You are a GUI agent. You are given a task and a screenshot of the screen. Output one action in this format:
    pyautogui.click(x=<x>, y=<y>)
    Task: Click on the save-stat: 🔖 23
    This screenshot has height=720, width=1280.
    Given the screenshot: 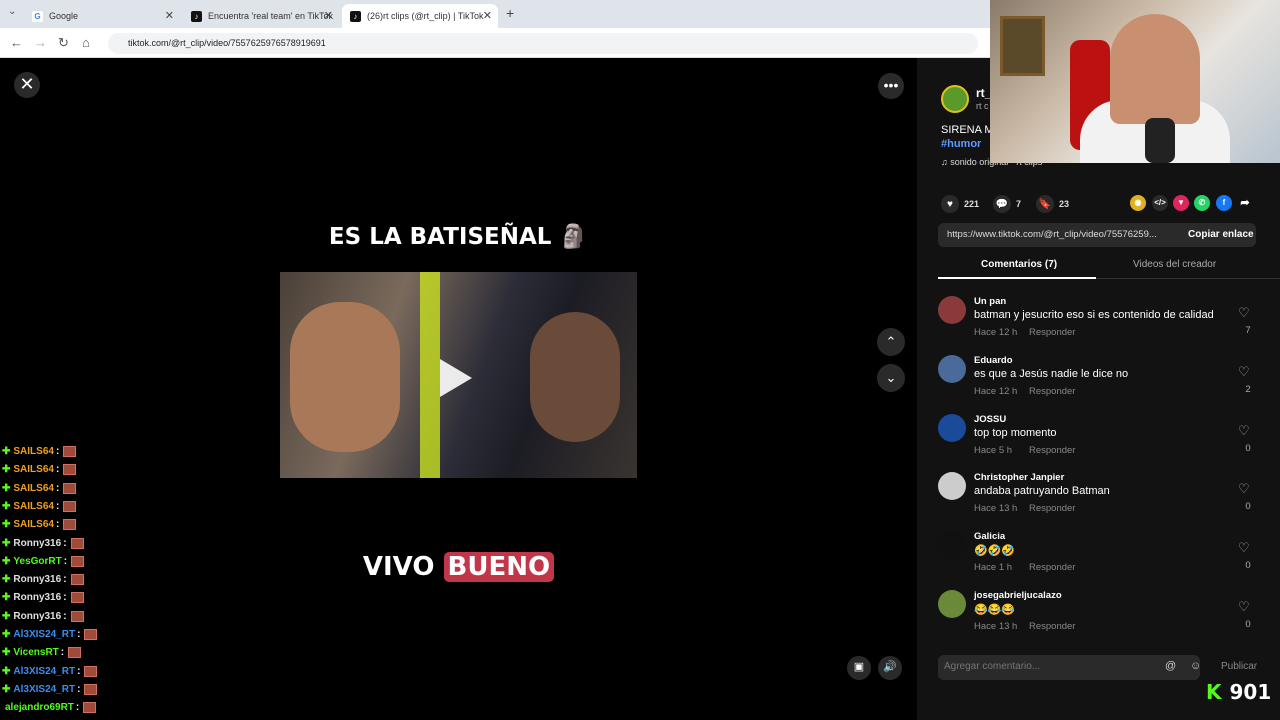 What is the action you would take?
    pyautogui.click(x=1052, y=204)
    